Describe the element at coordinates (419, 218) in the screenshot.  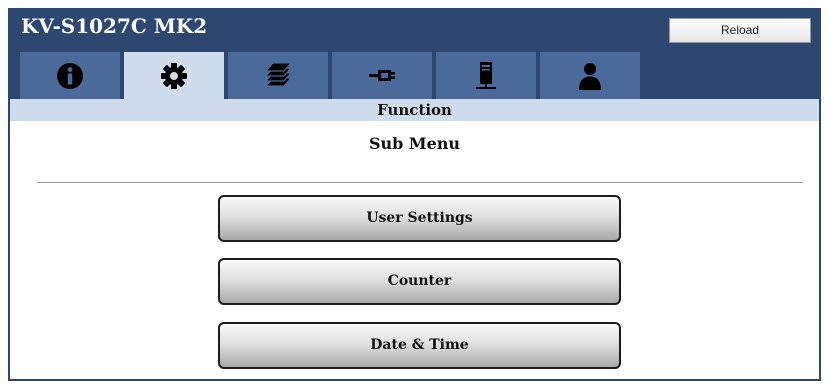
I see `user-settings-button: User Settings` at that location.